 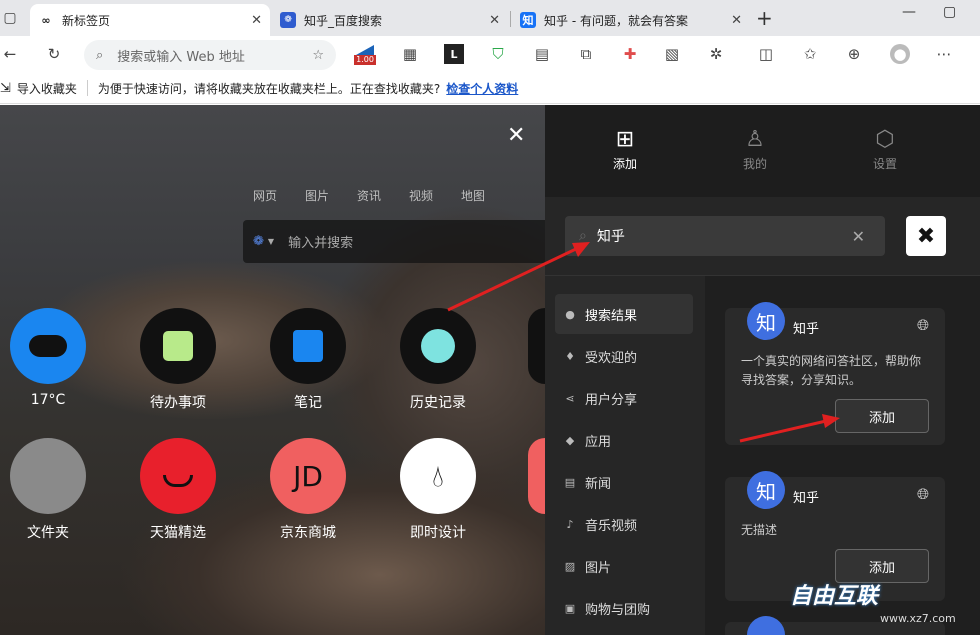 I want to click on tab-zhihu: 知 知乎 - 有问题，就会有答案 ✕, so click(x=631, y=20).